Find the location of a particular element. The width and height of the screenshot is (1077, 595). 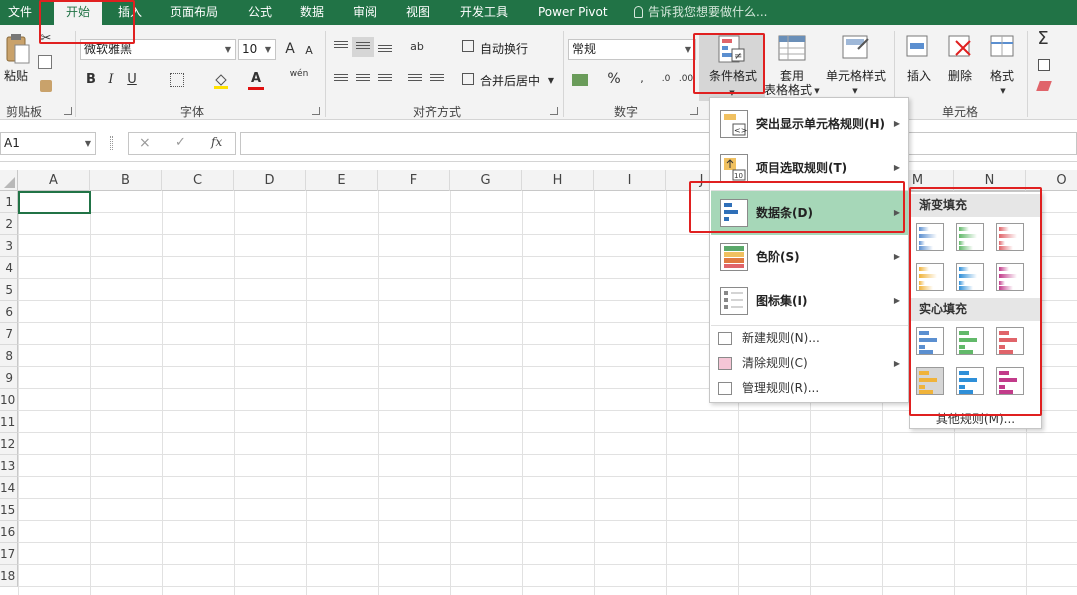

copy-icon is located at coordinates (45, 62).